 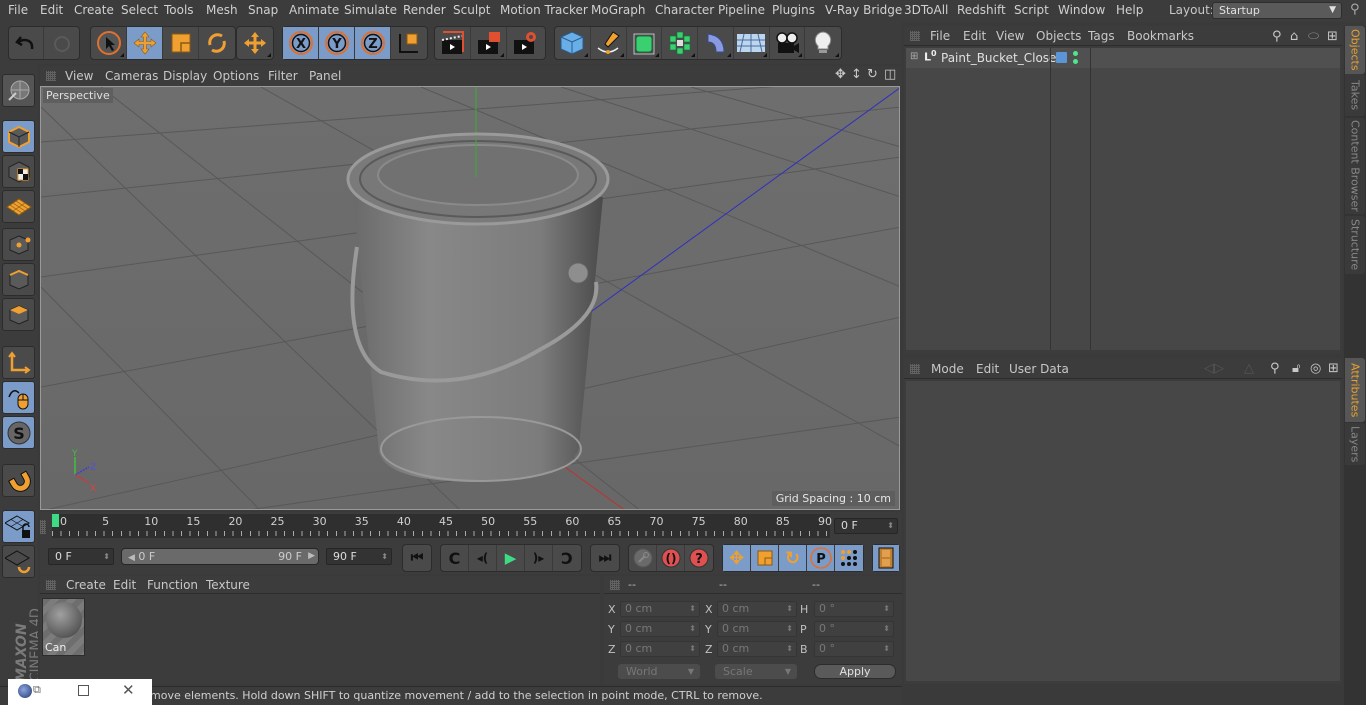 What do you see at coordinates (821, 558) in the screenshot?
I see `parameter-key-button: P` at bounding box center [821, 558].